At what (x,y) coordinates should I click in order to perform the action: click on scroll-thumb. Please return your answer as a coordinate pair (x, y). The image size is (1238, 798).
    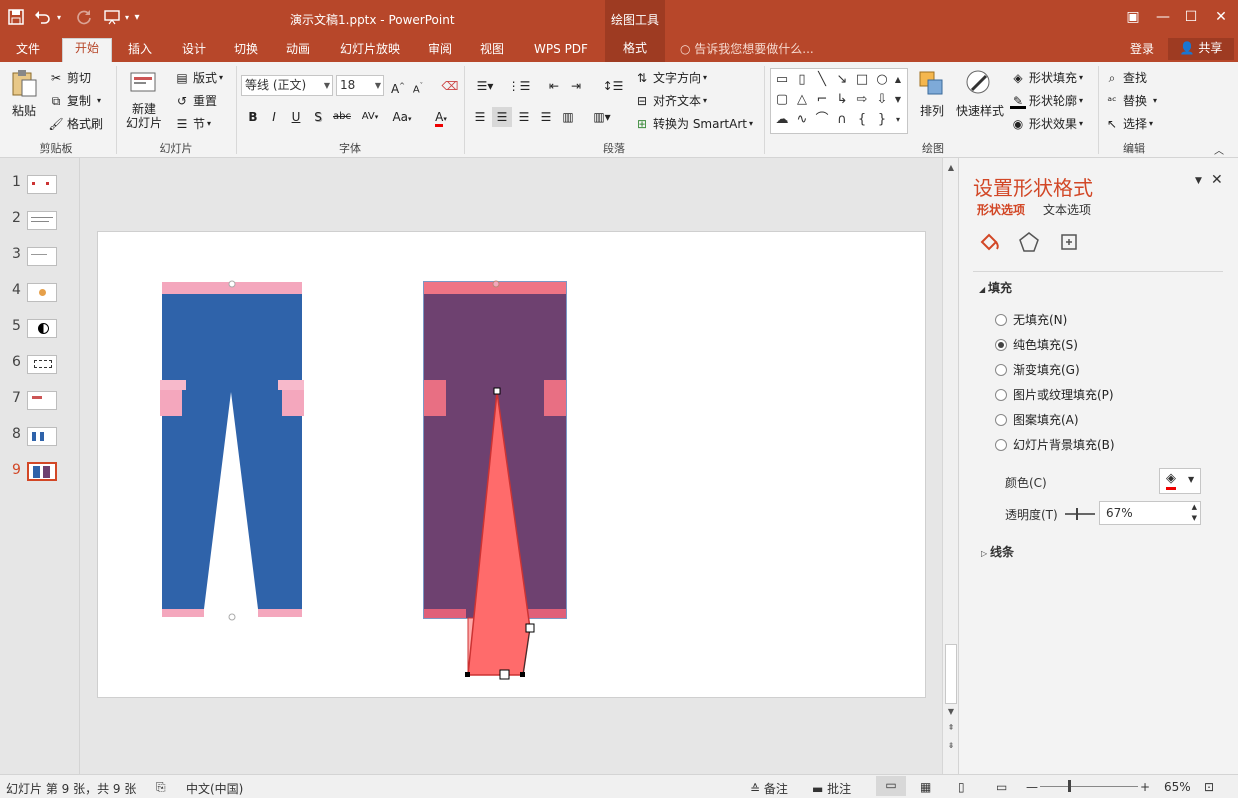
    Looking at the image, I should click on (951, 674).